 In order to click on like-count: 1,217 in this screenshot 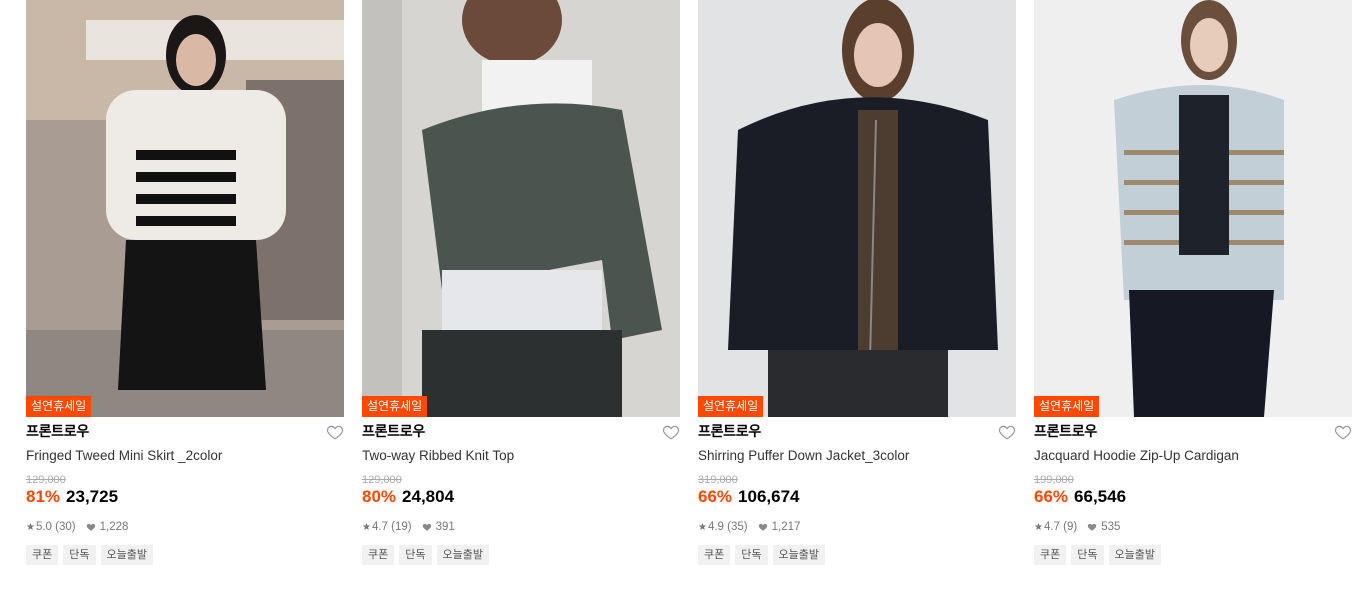, I will do `click(786, 527)`.